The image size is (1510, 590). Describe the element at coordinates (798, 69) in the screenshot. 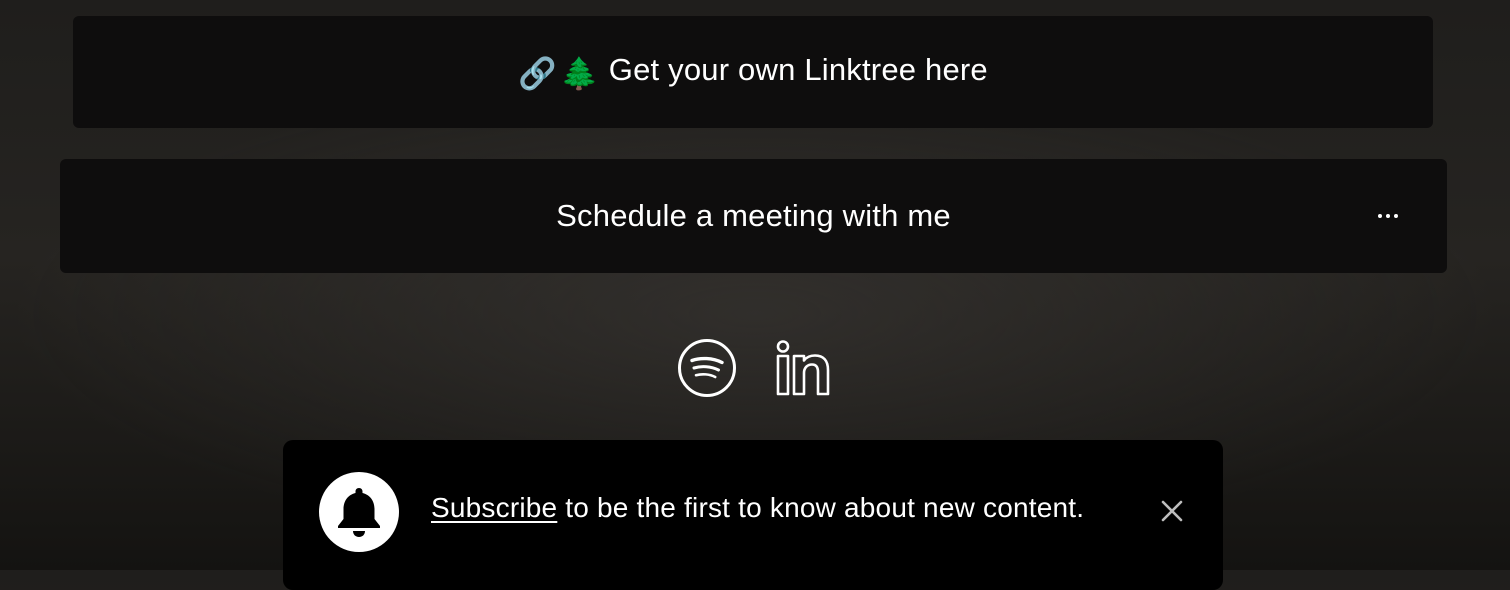

I see `link-card-text: Get your own Linktree here` at that location.